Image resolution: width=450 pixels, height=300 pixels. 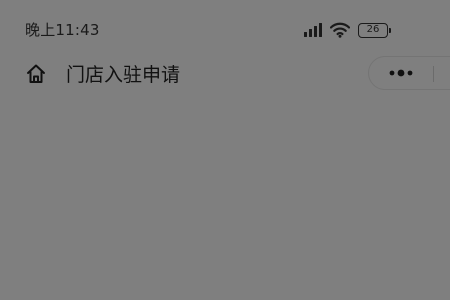 What do you see at coordinates (313, 30) in the screenshot?
I see `signal-icon` at bounding box center [313, 30].